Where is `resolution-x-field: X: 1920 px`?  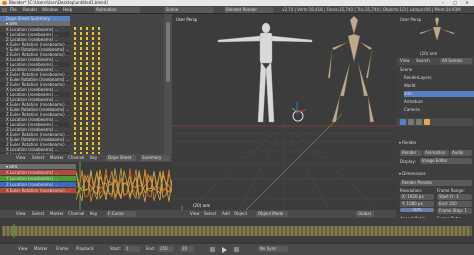
resolution-x-field: X: 1920 px is located at coordinates (417, 197).